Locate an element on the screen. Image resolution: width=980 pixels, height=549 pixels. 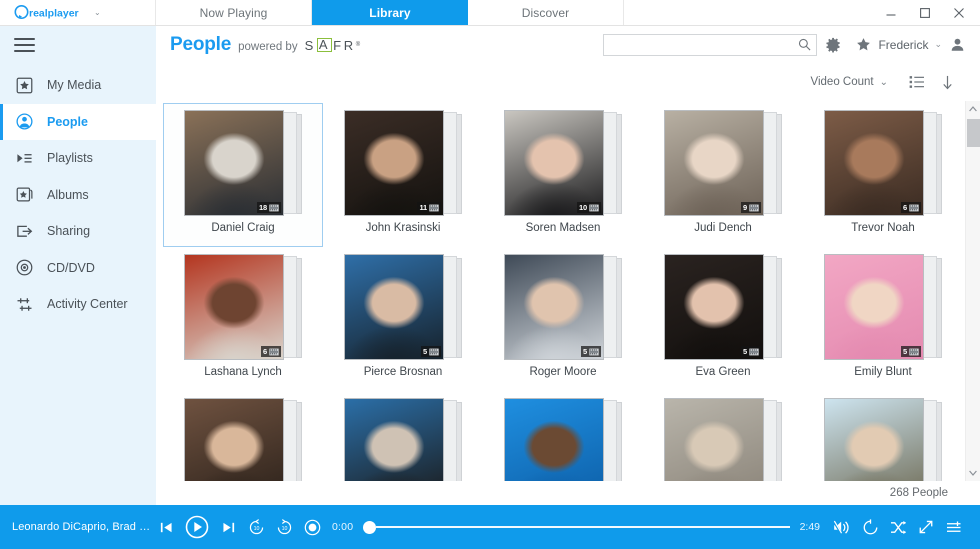
star-box-icon is located at coordinates (24, 85).